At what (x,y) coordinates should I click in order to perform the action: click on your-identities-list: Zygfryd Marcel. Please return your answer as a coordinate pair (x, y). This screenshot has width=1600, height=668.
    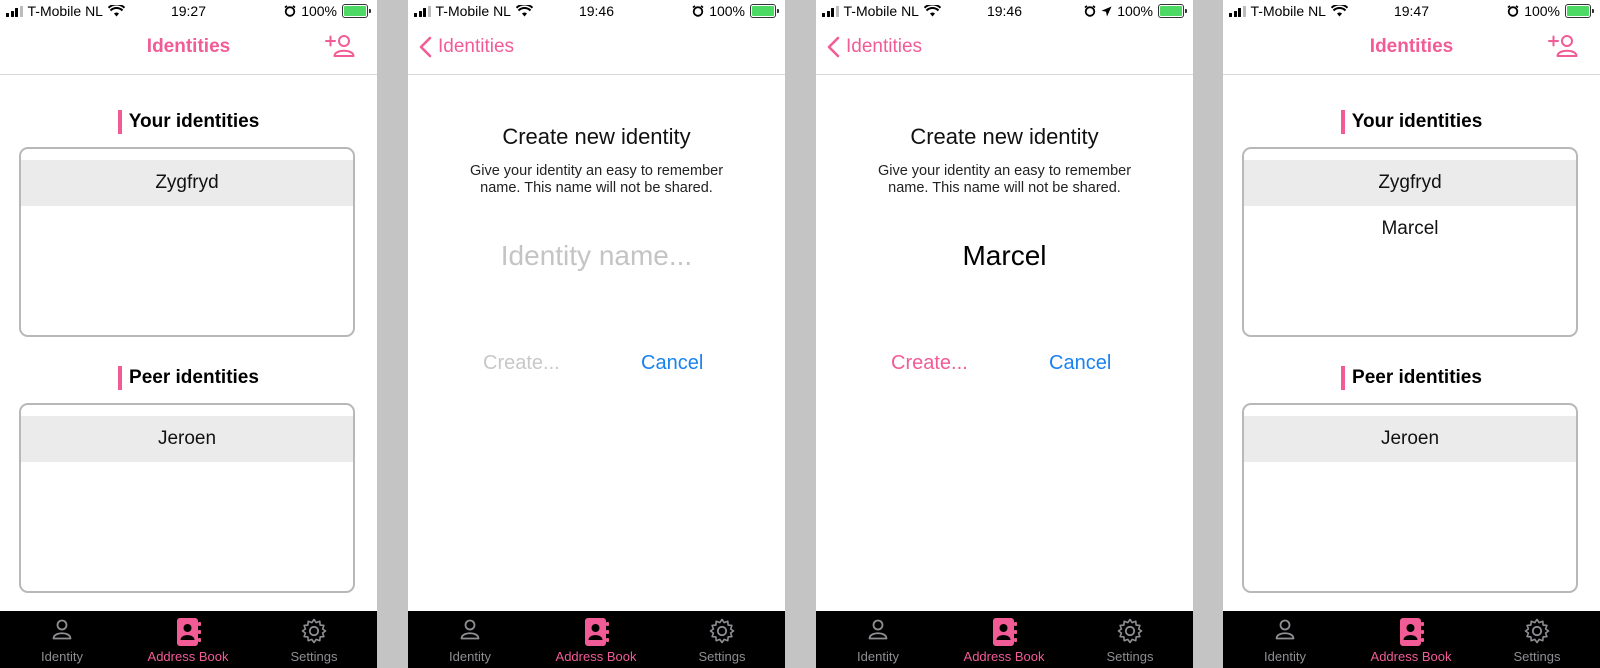
    Looking at the image, I should click on (1410, 242).